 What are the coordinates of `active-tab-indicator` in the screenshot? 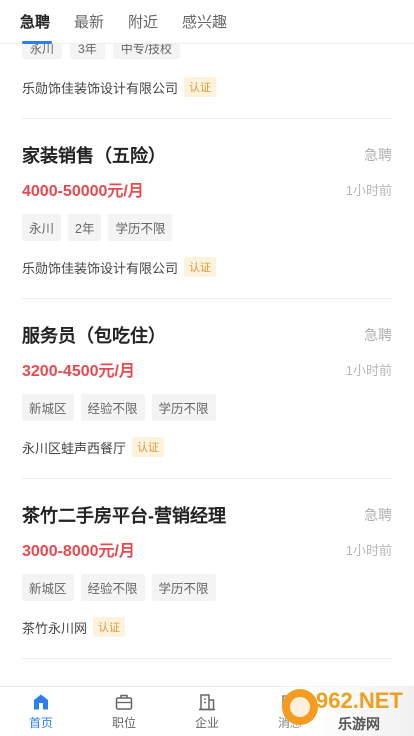 It's located at (37, 42).